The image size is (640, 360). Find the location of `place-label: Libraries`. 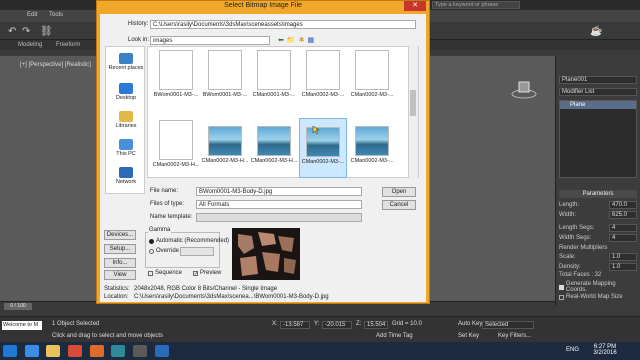

place-label: Libraries is located at coordinates (126, 126).